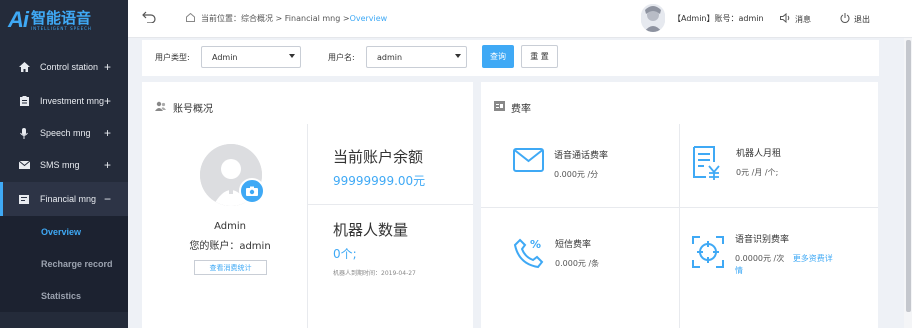 This screenshot has height=328, width=912. Describe the element at coordinates (252, 191) in the screenshot. I see `camera-icon` at that location.